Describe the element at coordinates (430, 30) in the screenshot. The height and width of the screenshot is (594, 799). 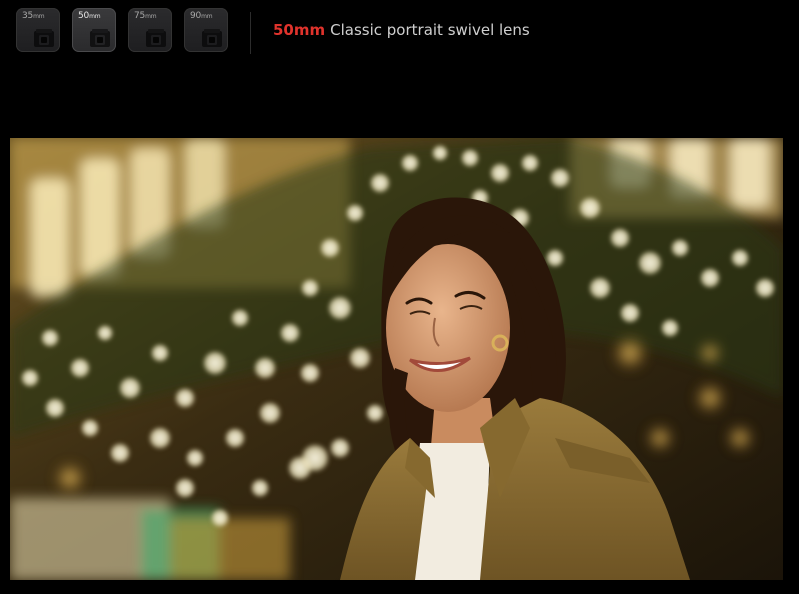
I see `lens-description: Classic portrait swivel lens` at that location.